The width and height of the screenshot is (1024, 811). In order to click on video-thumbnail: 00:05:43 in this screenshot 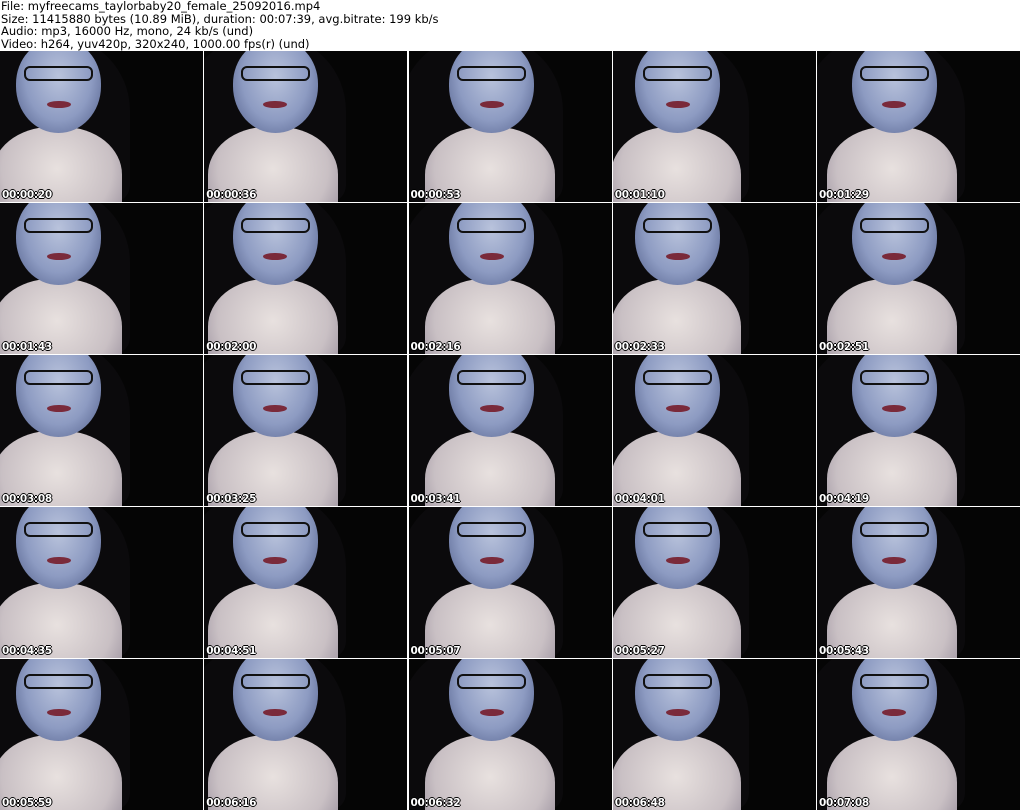, I will do `click(918, 582)`.